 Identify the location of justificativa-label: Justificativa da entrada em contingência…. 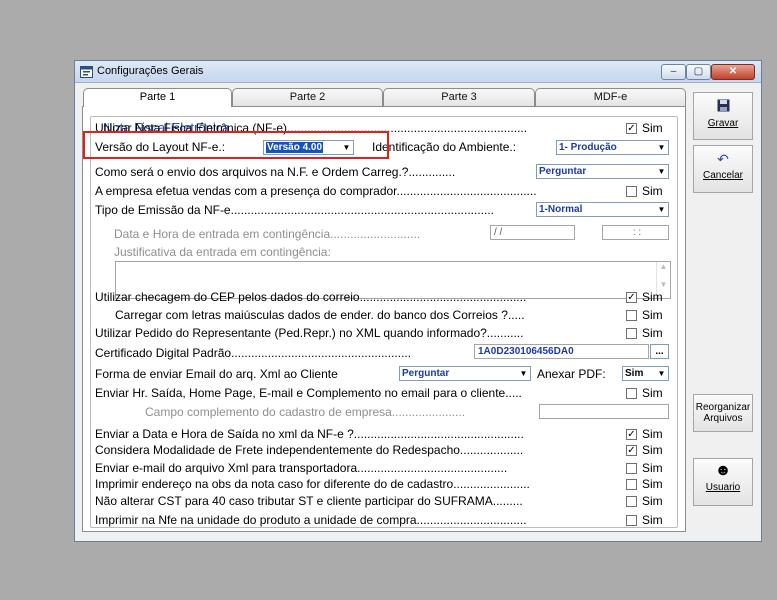
(222, 252).